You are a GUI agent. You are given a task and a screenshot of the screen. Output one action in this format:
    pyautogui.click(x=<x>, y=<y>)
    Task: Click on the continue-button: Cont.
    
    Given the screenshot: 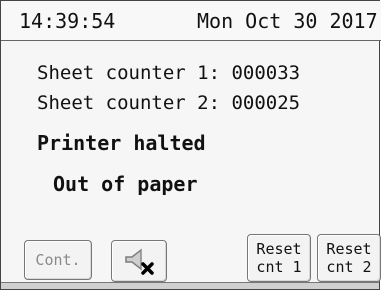 What is the action you would take?
    pyautogui.click(x=58, y=260)
    